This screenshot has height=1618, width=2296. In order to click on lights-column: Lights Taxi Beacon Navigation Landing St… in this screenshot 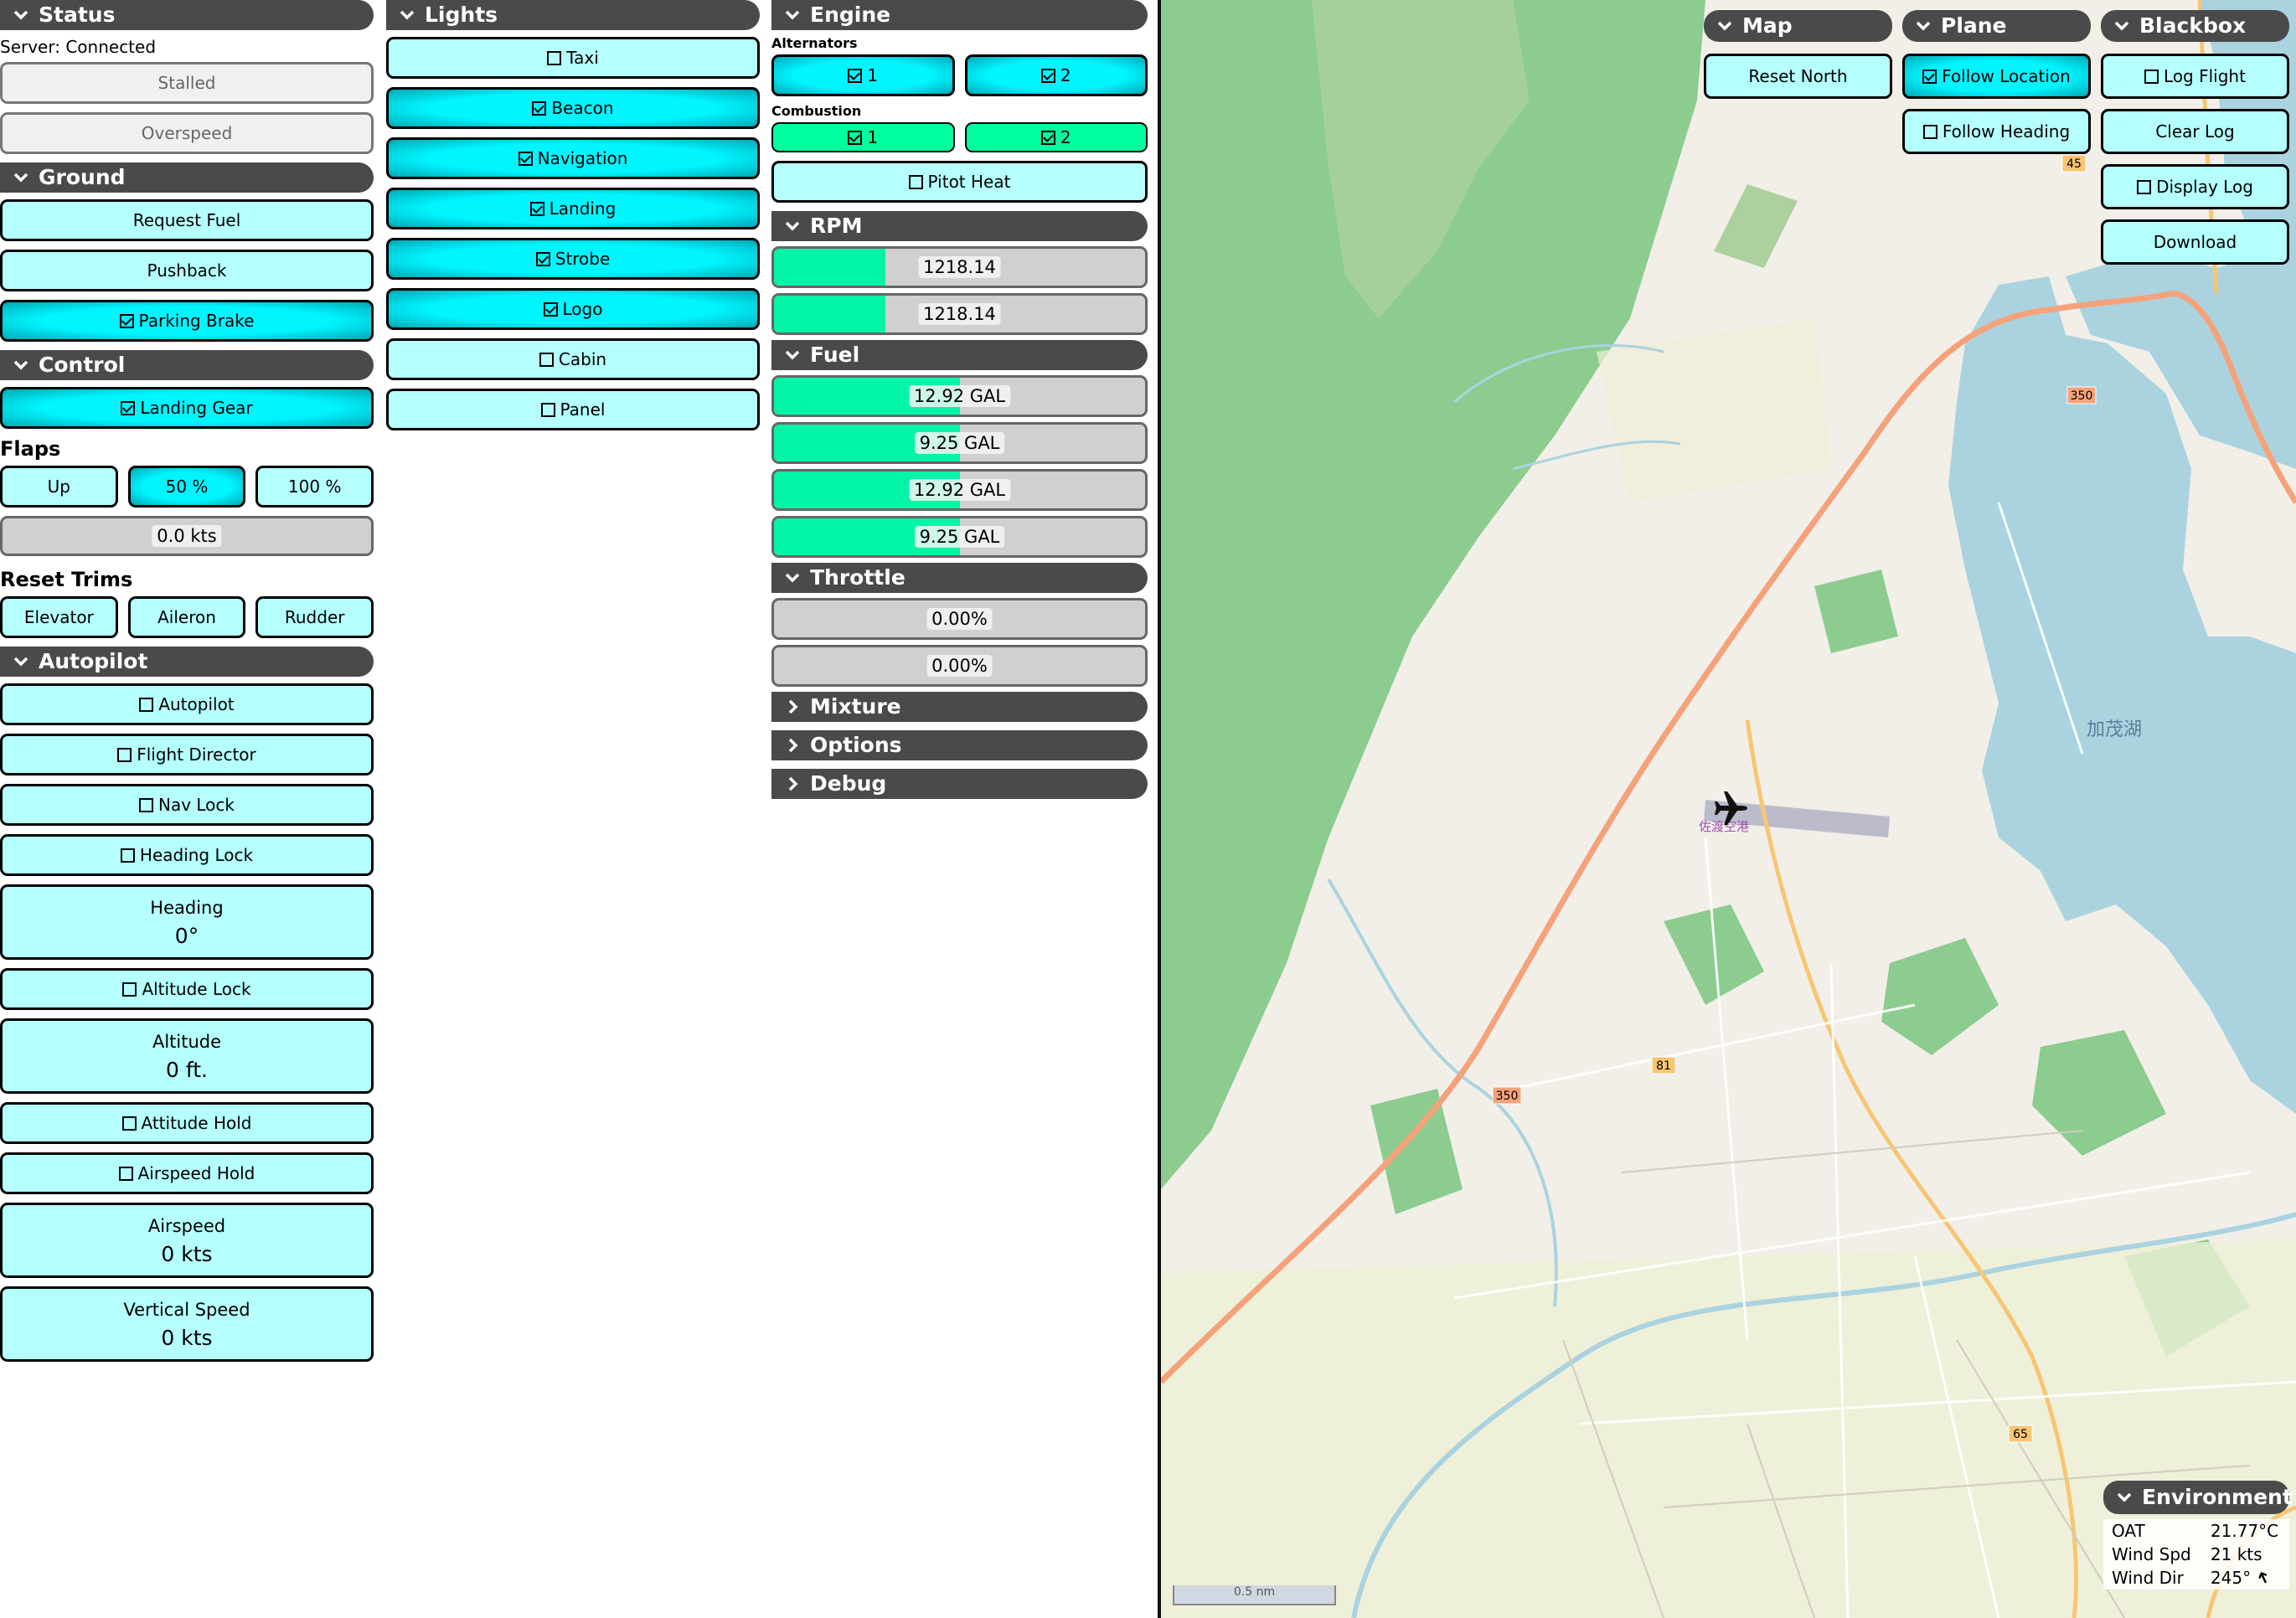, I will do `click(573, 219)`.